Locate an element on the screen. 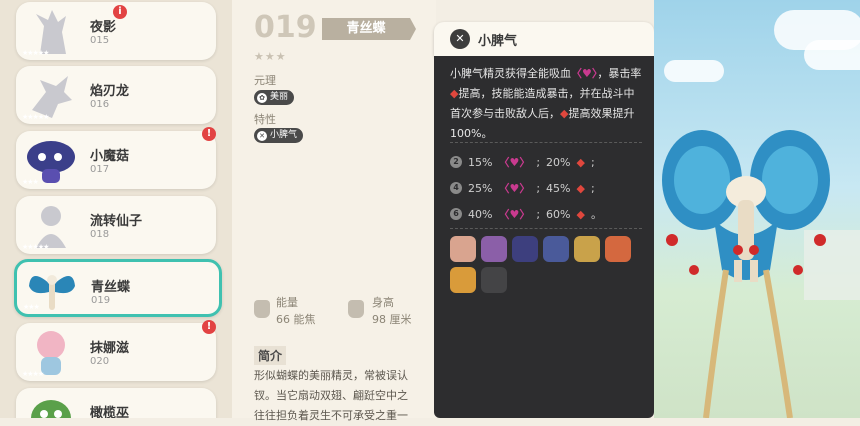 This screenshot has width=860, height=426. level-number: 2 is located at coordinates (456, 162).